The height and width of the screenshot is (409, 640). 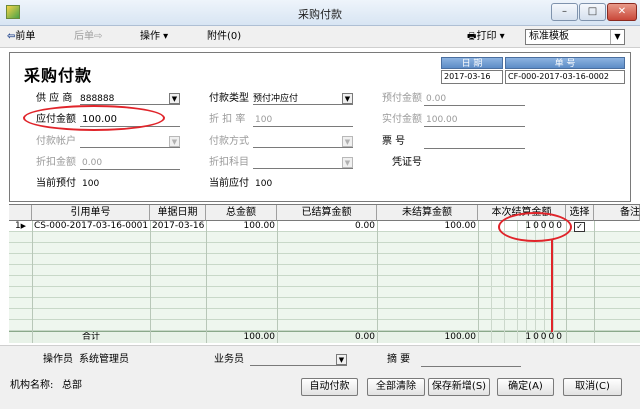 What do you see at coordinates (327, 213) in the screenshot?
I see `col-header-settled: 已结算金额` at bounding box center [327, 213].